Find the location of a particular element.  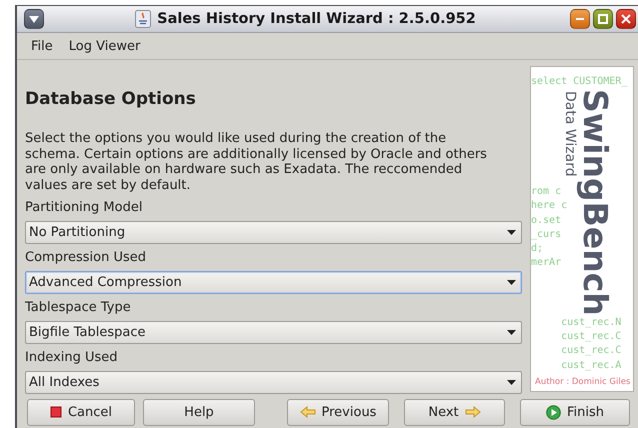

window-menu-button is located at coordinates (34, 19).